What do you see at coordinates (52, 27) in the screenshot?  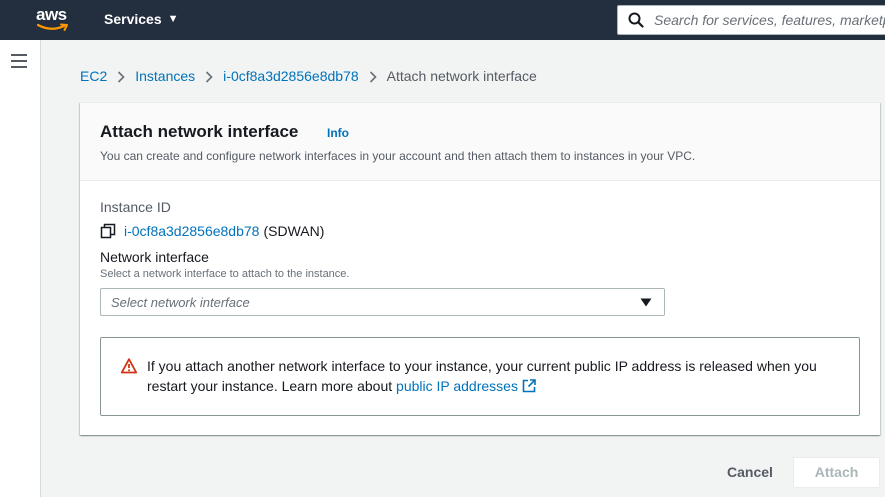 I see `aws-smile-icon` at bounding box center [52, 27].